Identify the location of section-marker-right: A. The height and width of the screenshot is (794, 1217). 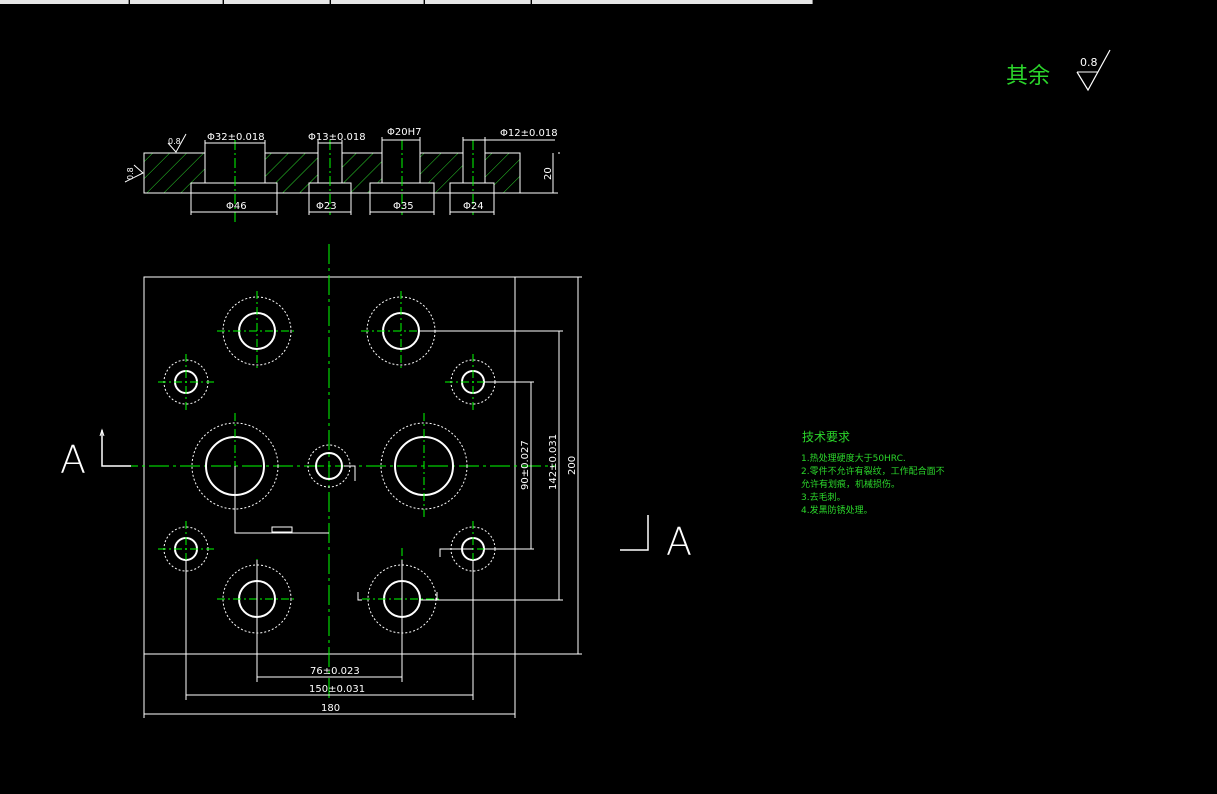
(679, 542).